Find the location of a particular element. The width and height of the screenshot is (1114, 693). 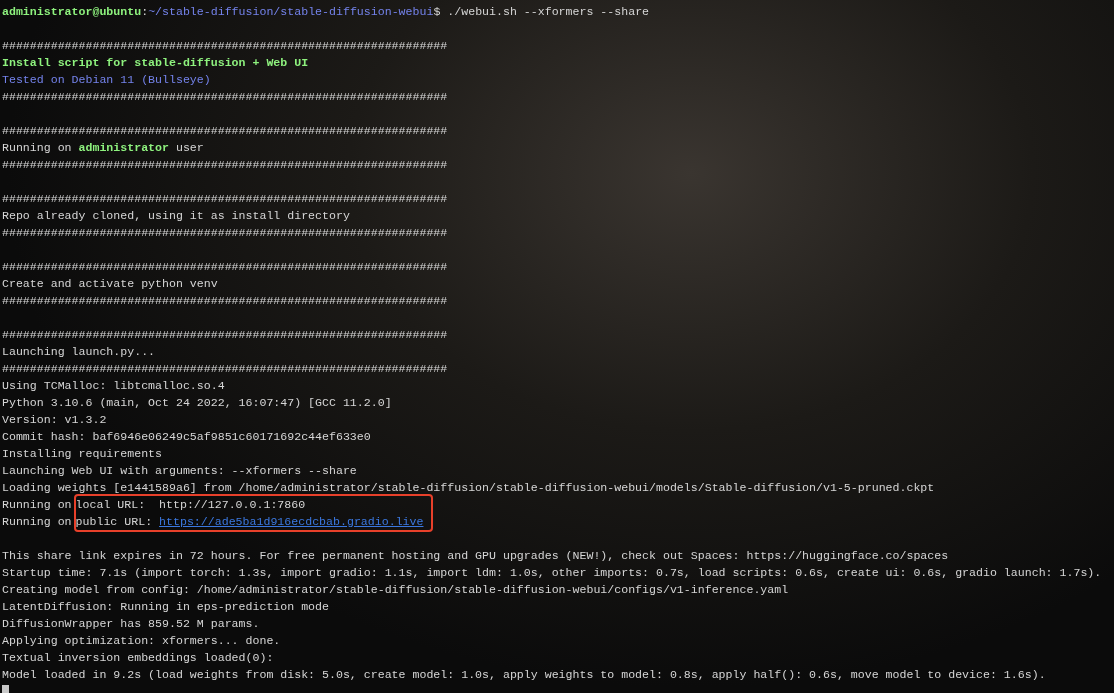

output-text: Textual inversion embeddings loaded(0): is located at coordinates (138, 657).